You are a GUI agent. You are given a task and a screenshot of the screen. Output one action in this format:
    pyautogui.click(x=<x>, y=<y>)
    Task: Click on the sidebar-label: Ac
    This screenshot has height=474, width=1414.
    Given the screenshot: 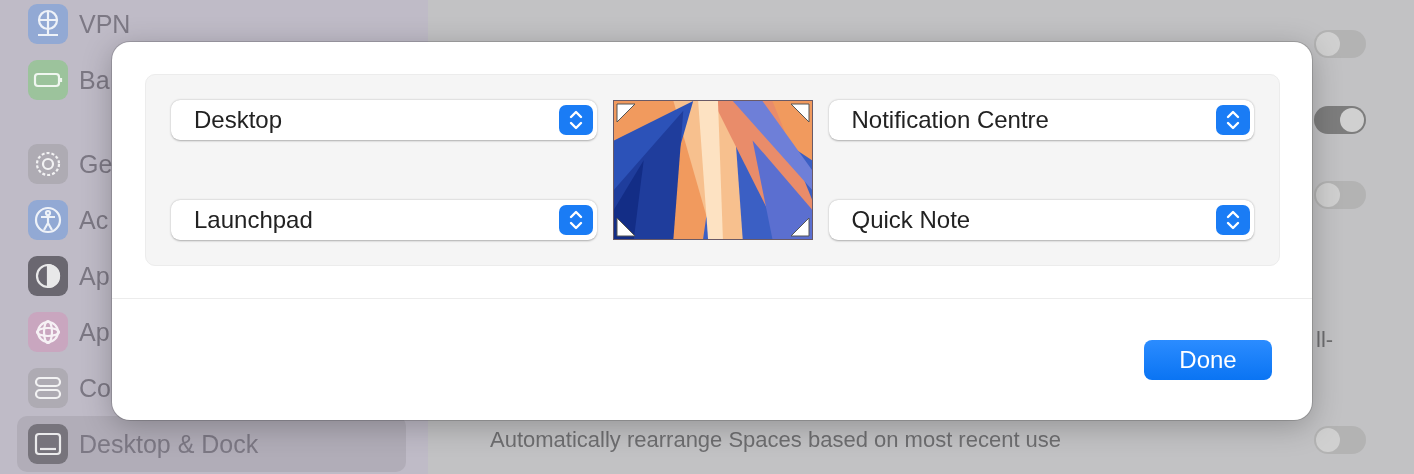 What is the action you would take?
    pyautogui.click(x=94, y=220)
    